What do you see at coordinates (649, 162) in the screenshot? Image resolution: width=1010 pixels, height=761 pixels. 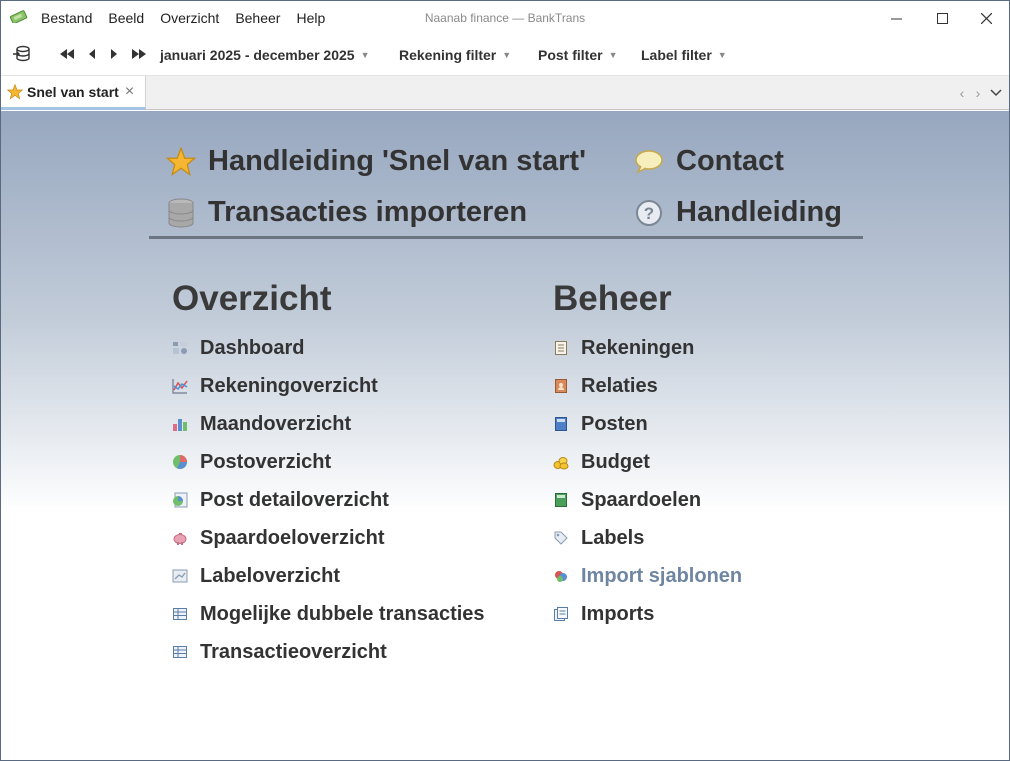 I see `speech-bubble-icon` at bounding box center [649, 162].